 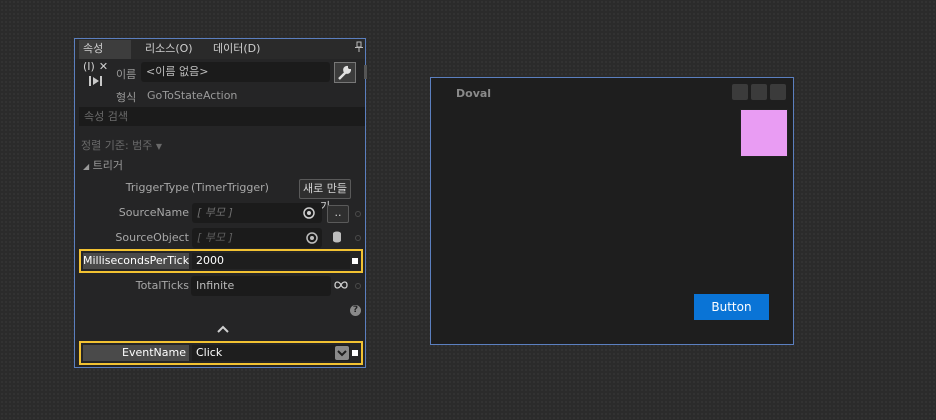 I want to click on trigger-type-value: (TimerTrigger), so click(x=230, y=187).